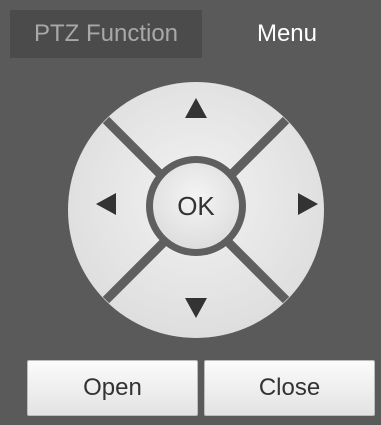 This screenshot has height=425, width=381. Describe the element at coordinates (289, 388) in the screenshot. I see `close-button: Close` at that location.